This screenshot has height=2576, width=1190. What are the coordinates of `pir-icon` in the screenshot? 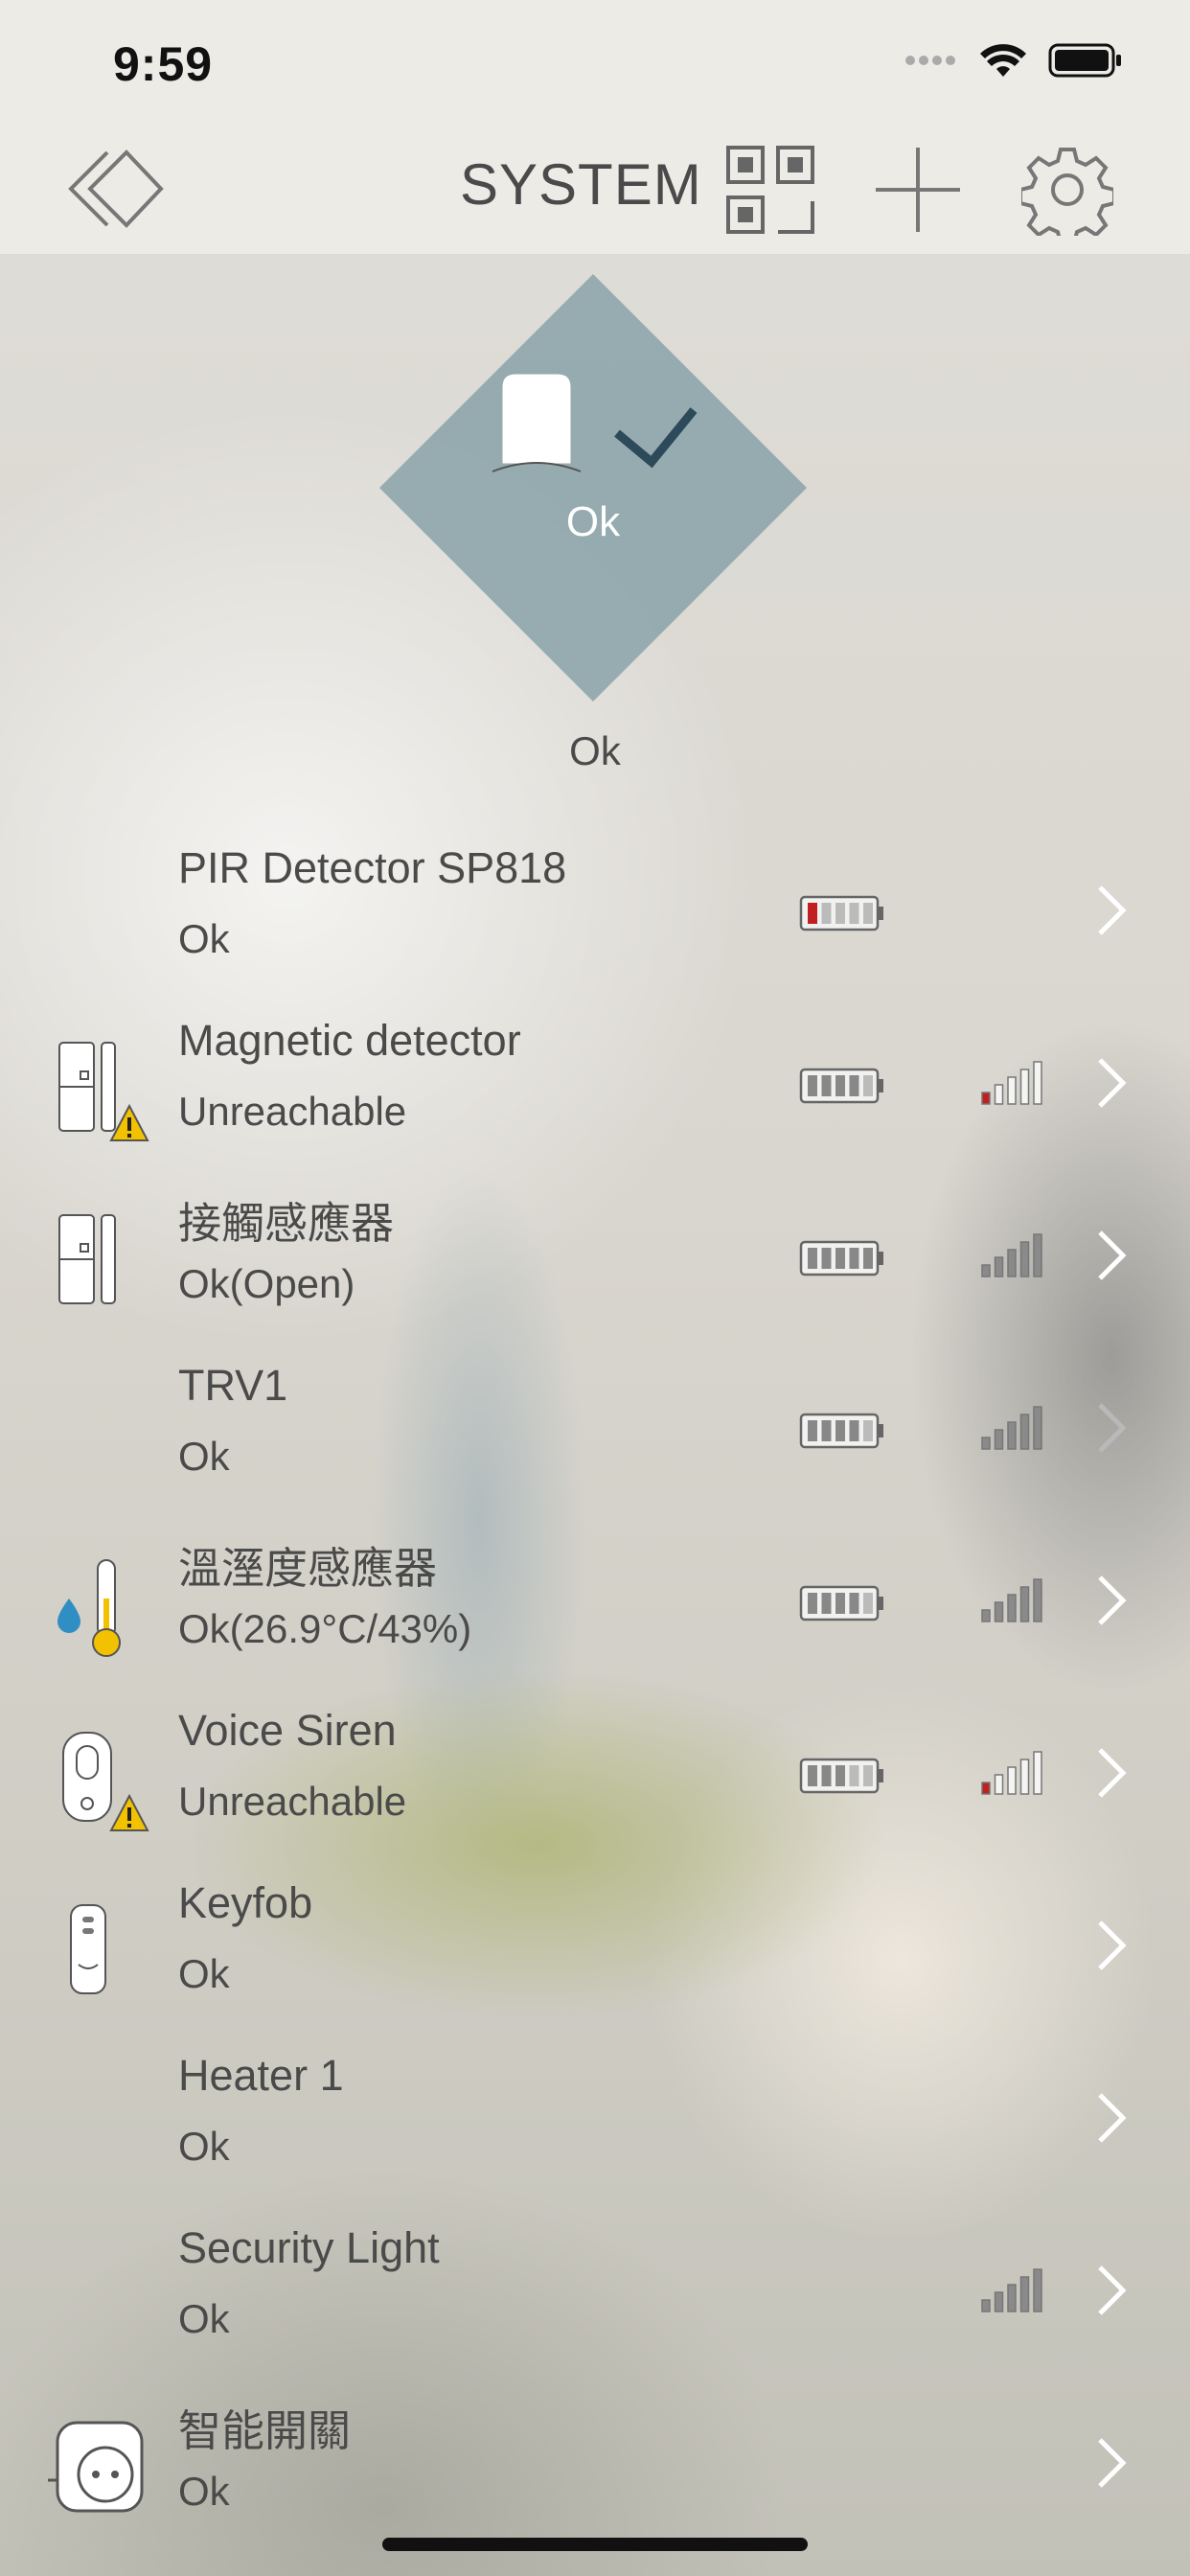 It's located at (101, 908).